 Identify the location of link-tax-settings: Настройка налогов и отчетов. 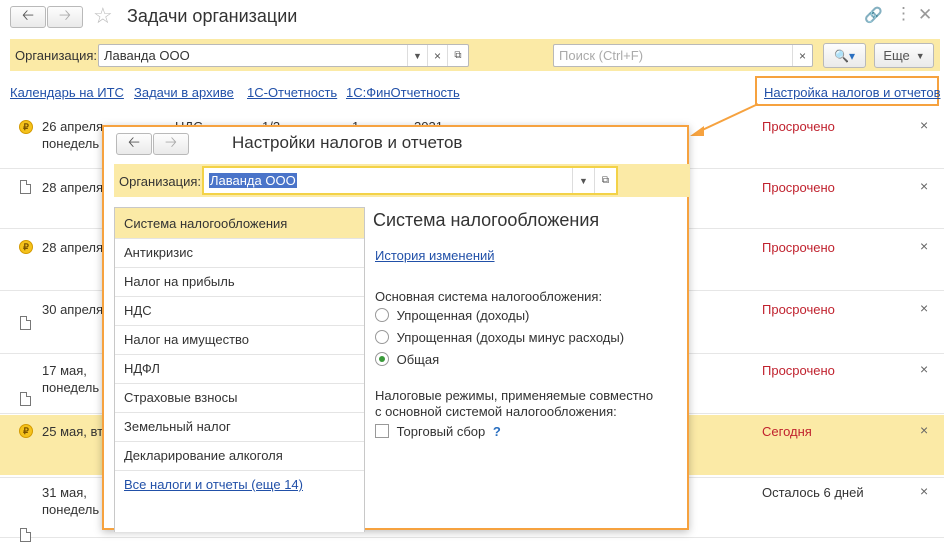
(852, 92).